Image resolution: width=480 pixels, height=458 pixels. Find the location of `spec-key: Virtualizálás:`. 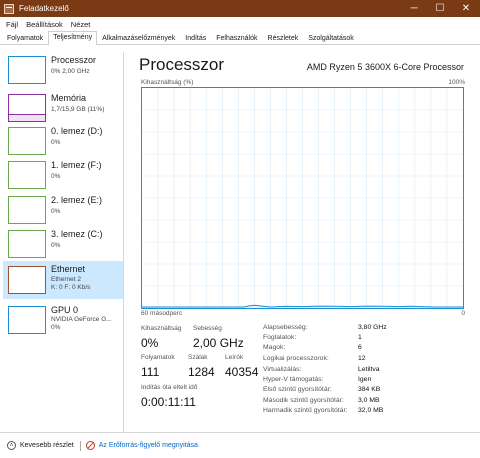

spec-key: Virtualizálás: is located at coordinates (282, 369).